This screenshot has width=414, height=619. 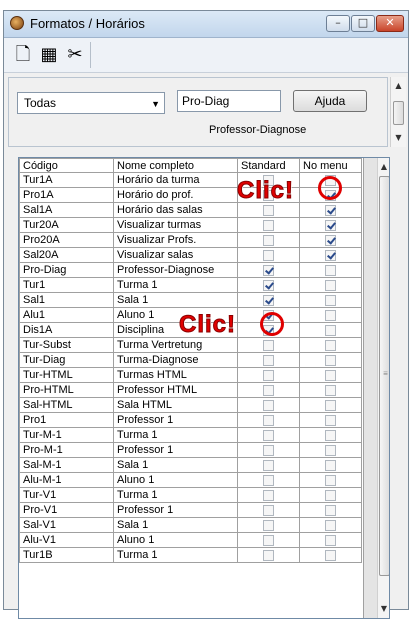 I want to click on row-name: Sala HTML, so click(x=175, y=405).